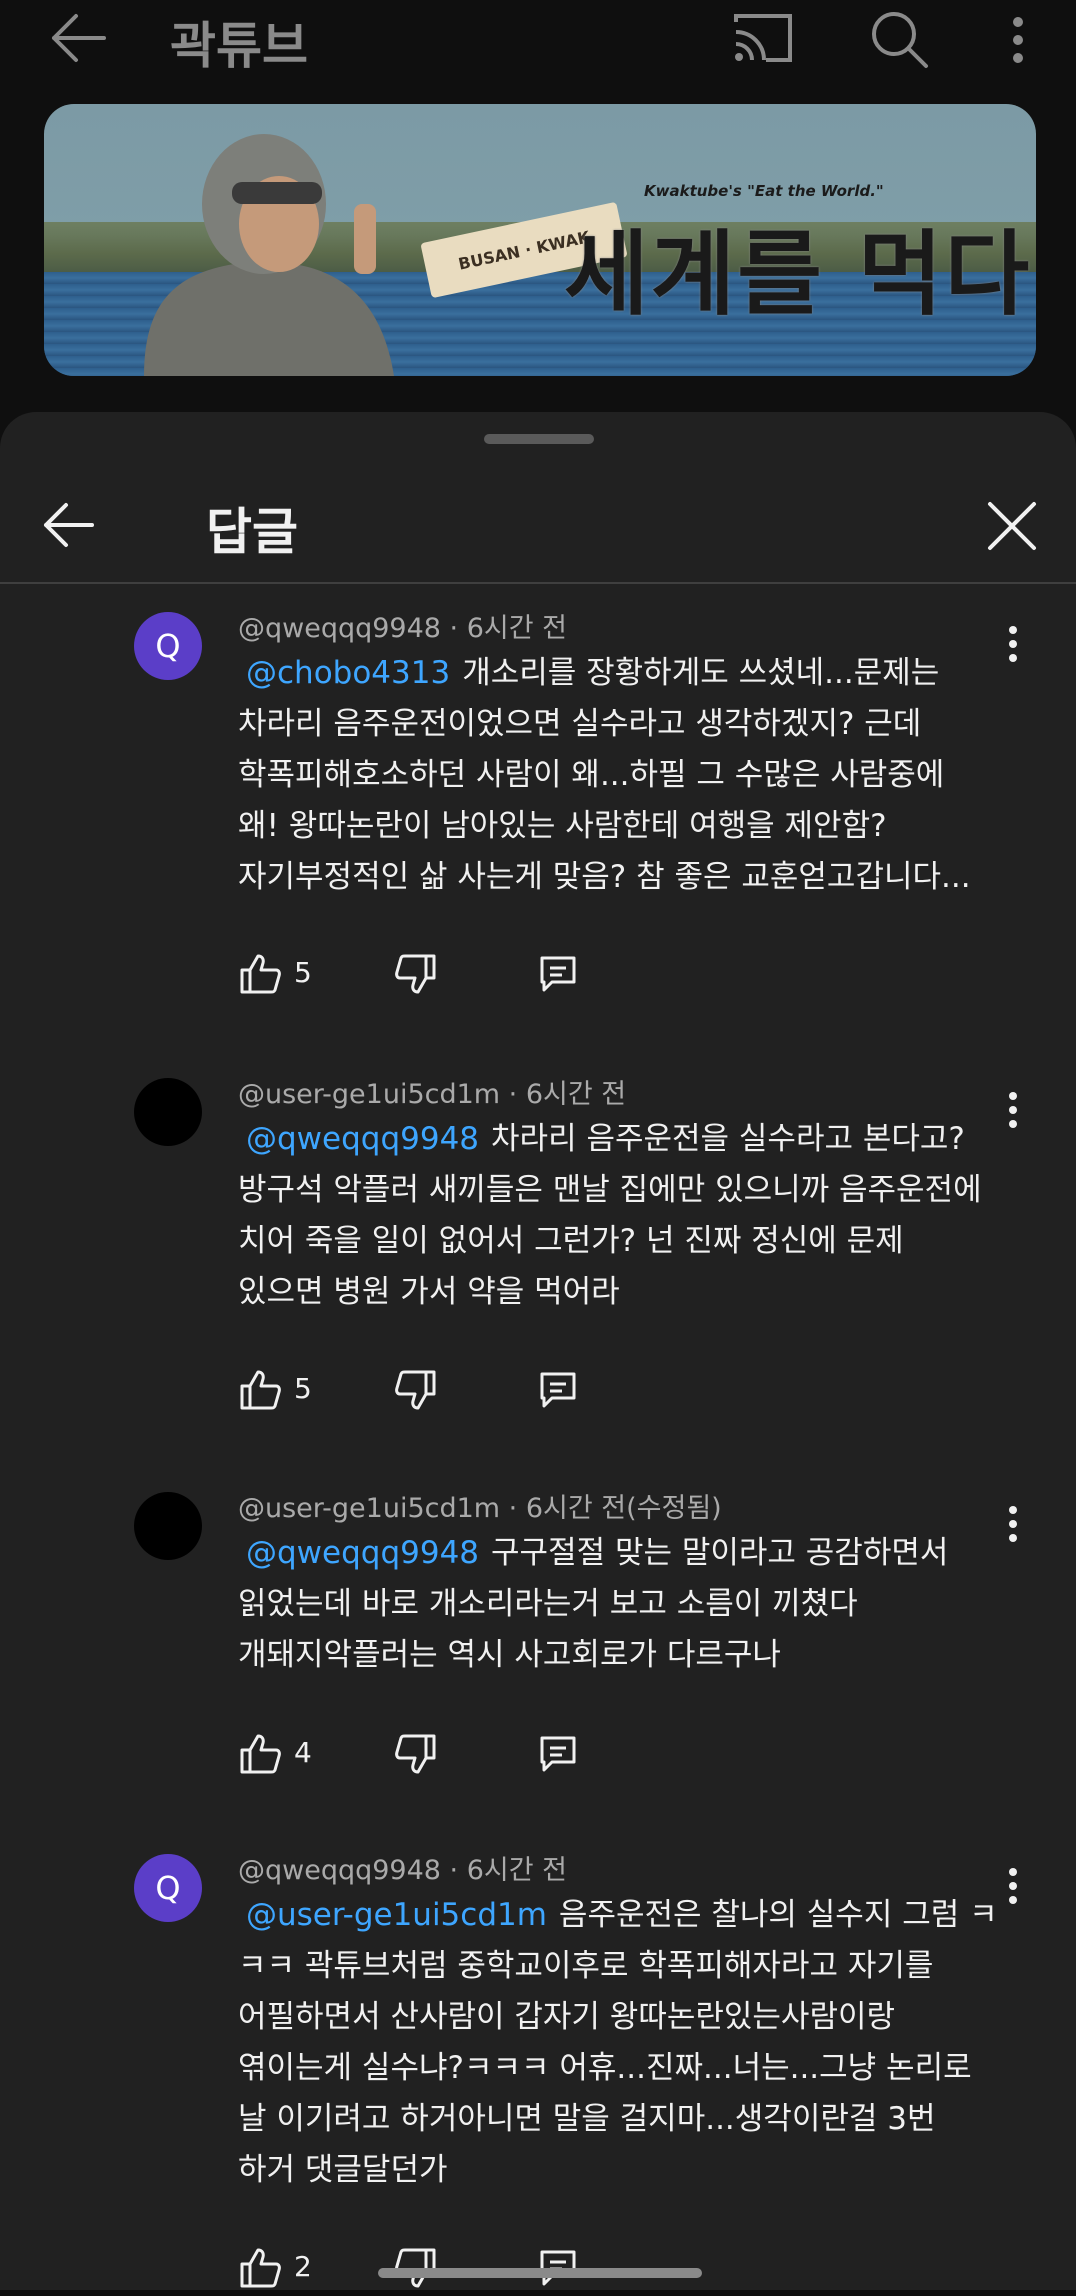 The width and height of the screenshot is (1076, 2296). I want to click on comment-meta: @user-ge1ui5cd1m · 6시간 전(수정됨), so click(480, 1508).